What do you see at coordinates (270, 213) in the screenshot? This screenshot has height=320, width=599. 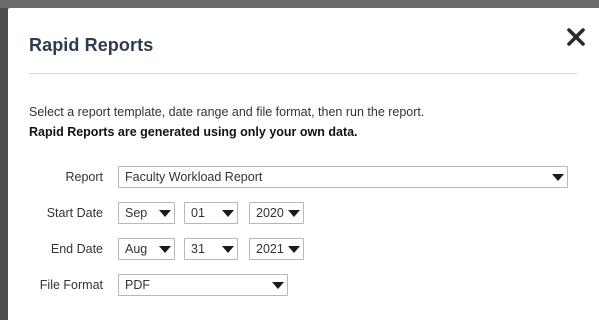 I see `start-year-value: 2020` at bounding box center [270, 213].